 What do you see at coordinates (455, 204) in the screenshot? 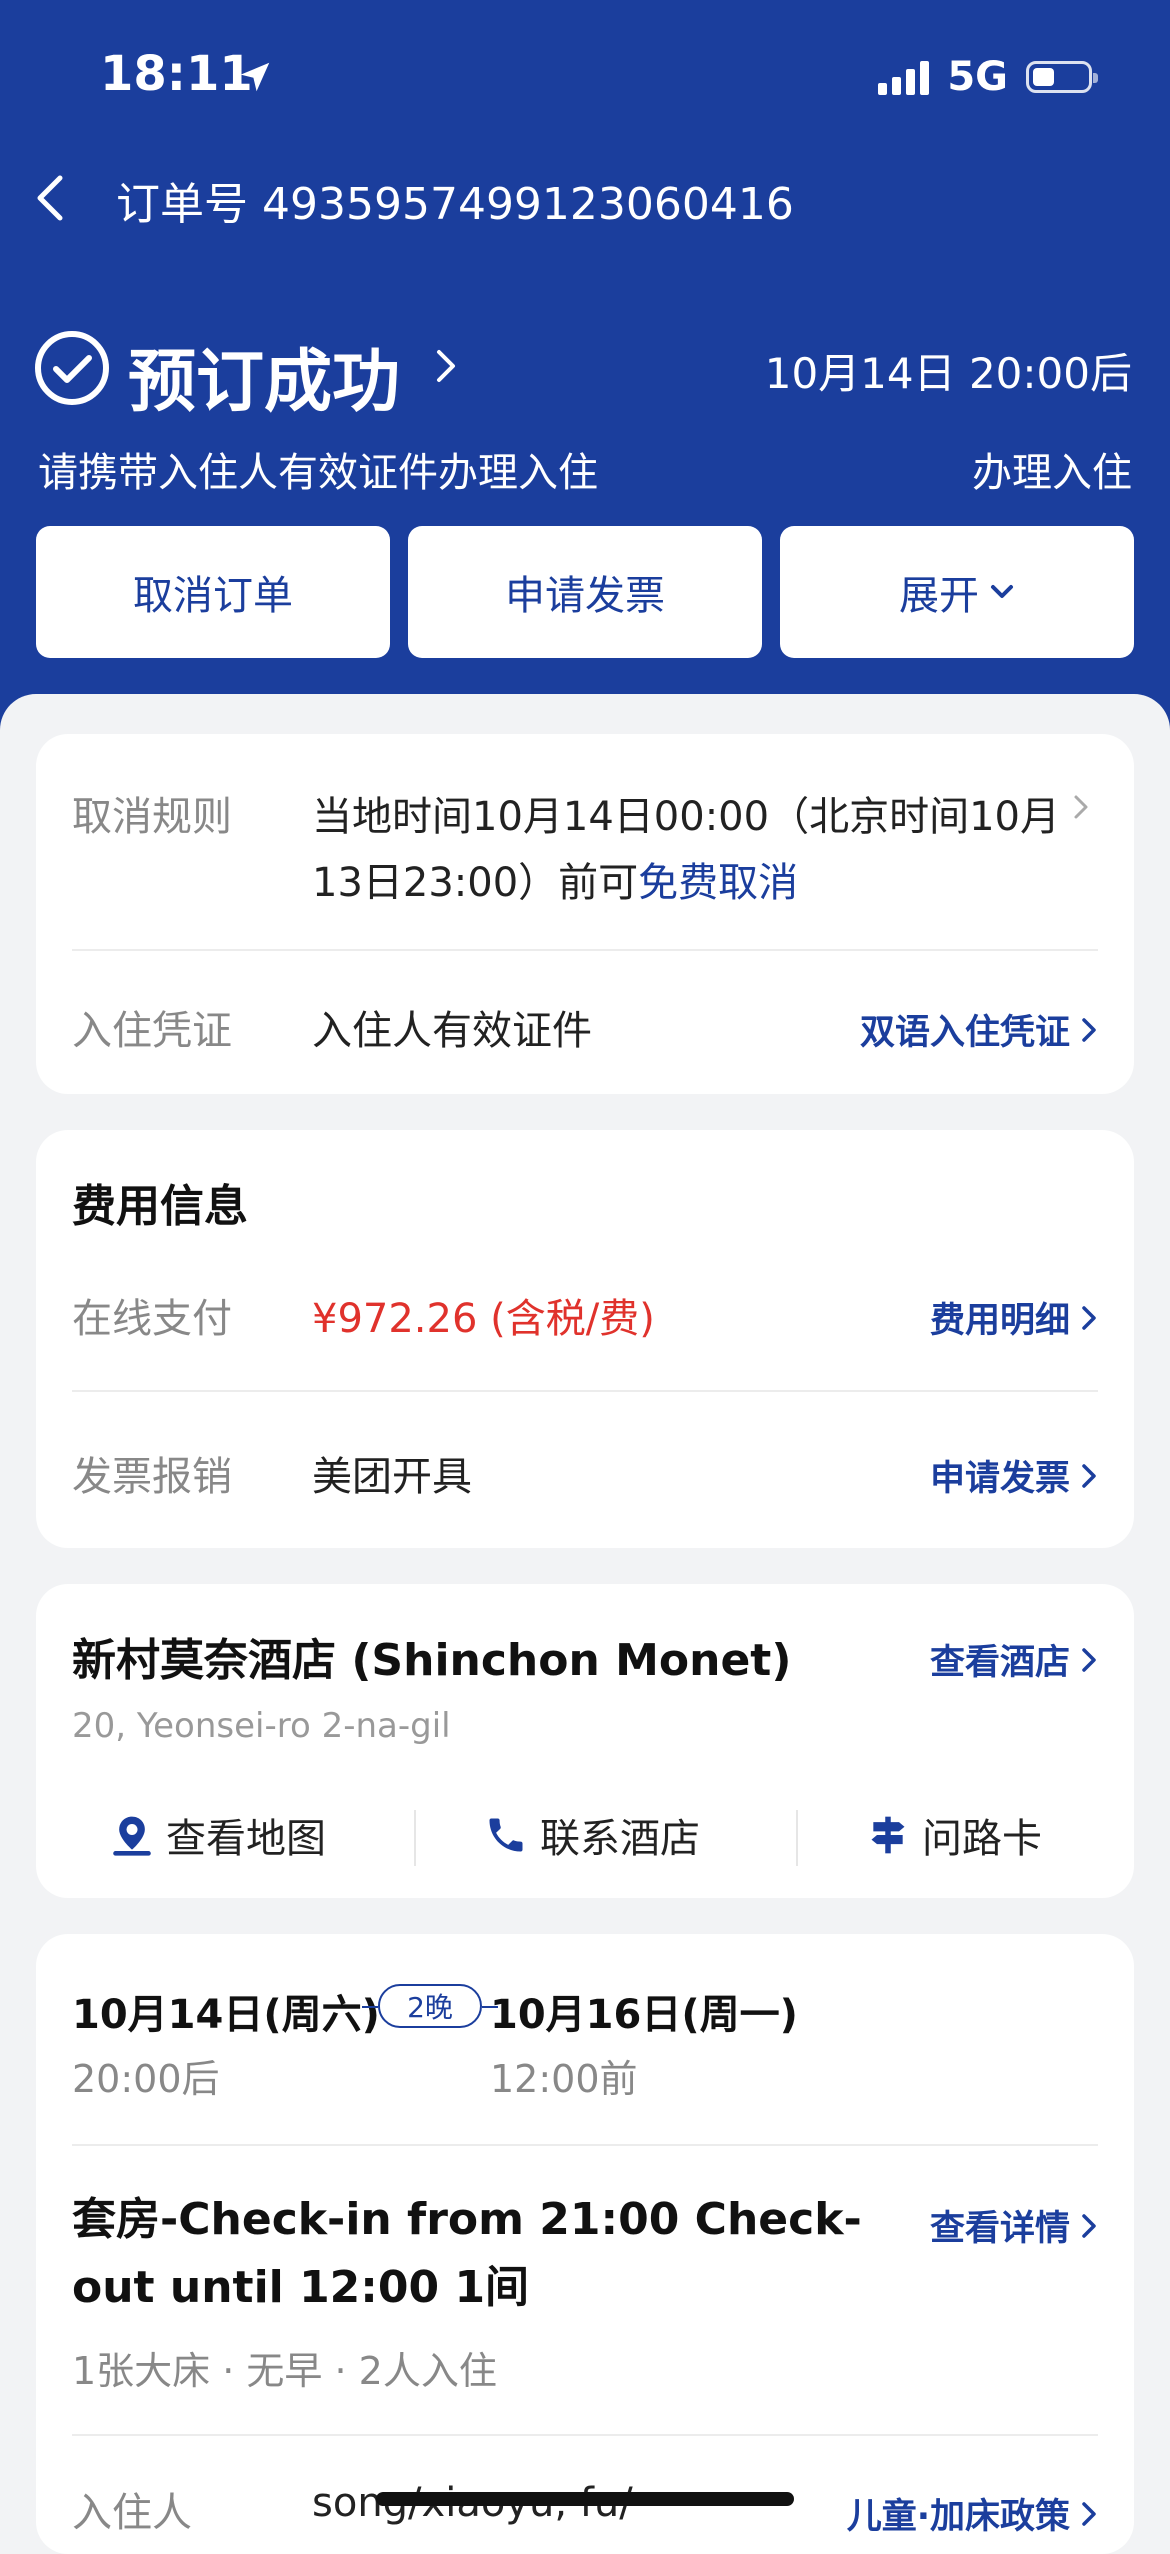
I see `order-number: 订单号 4935957499123060416` at bounding box center [455, 204].